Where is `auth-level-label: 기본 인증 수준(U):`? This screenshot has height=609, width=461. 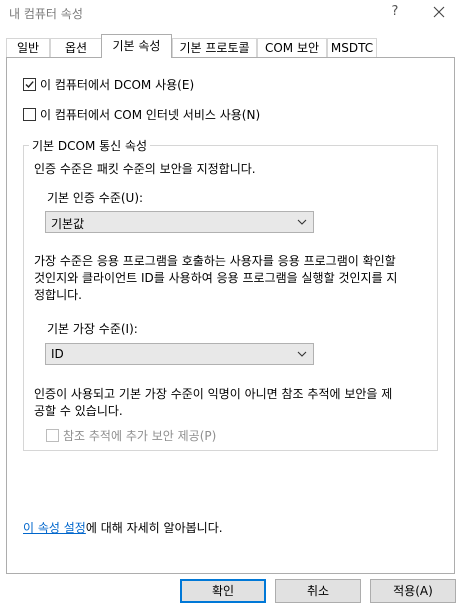 auth-level-label: 기본 인증 수준(U): is located at coordinates (95, 198).